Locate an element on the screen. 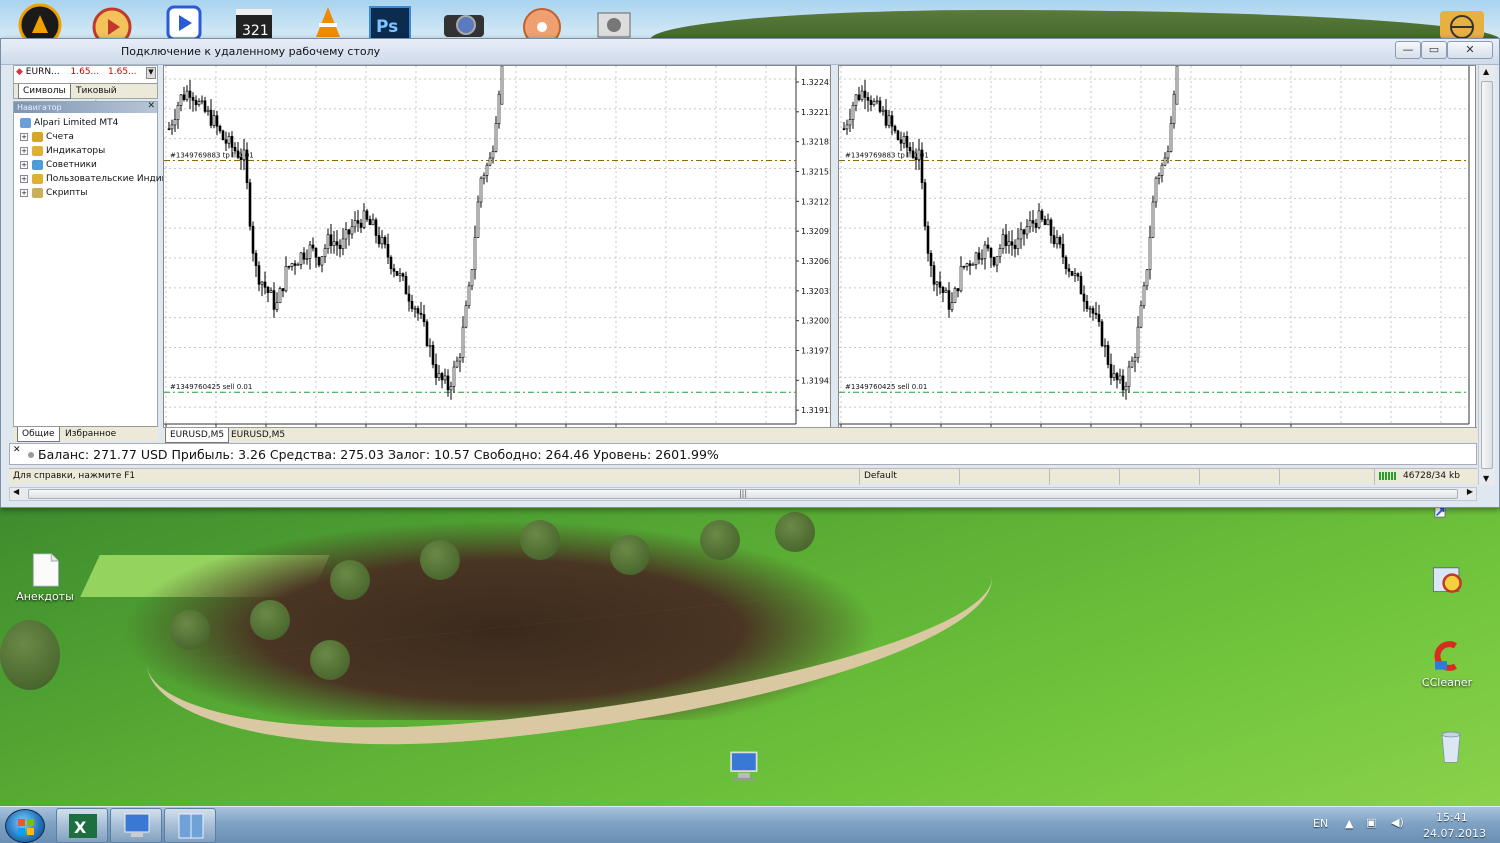  taskbar-book-button is located at coordinates (190, 825).